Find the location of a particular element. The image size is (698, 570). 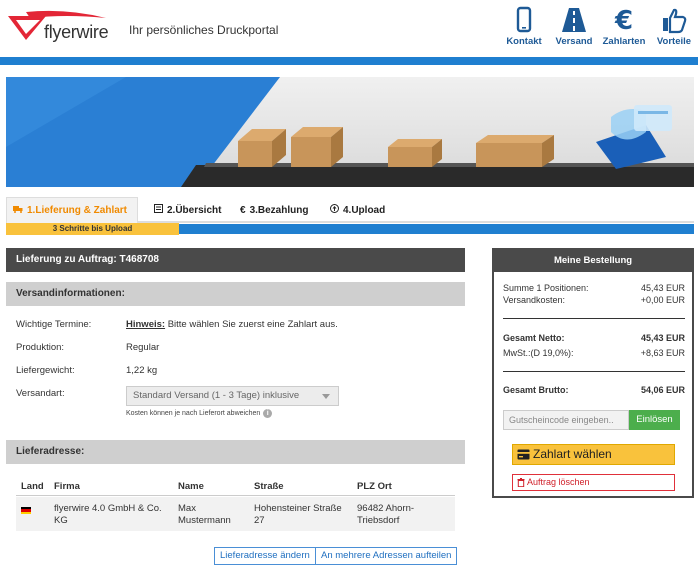

truck-icon is located at coordinates (18, 210).